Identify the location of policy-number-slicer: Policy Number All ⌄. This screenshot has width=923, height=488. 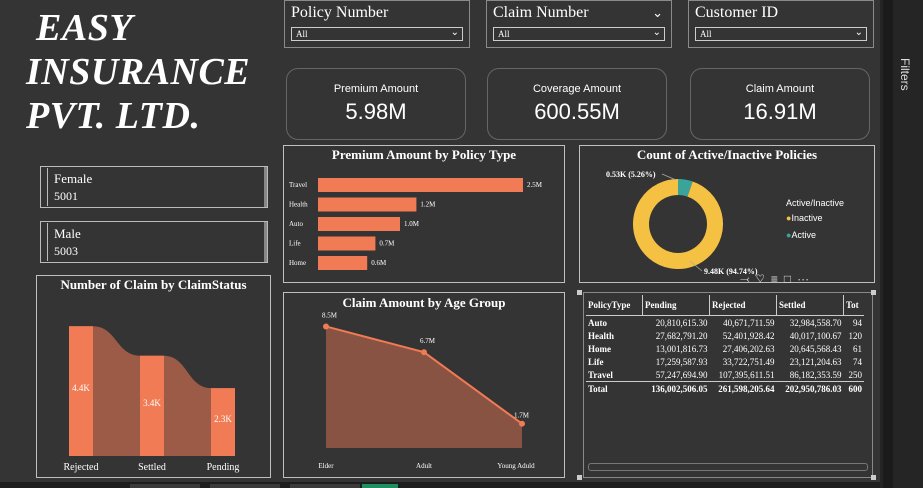
(377, 24).